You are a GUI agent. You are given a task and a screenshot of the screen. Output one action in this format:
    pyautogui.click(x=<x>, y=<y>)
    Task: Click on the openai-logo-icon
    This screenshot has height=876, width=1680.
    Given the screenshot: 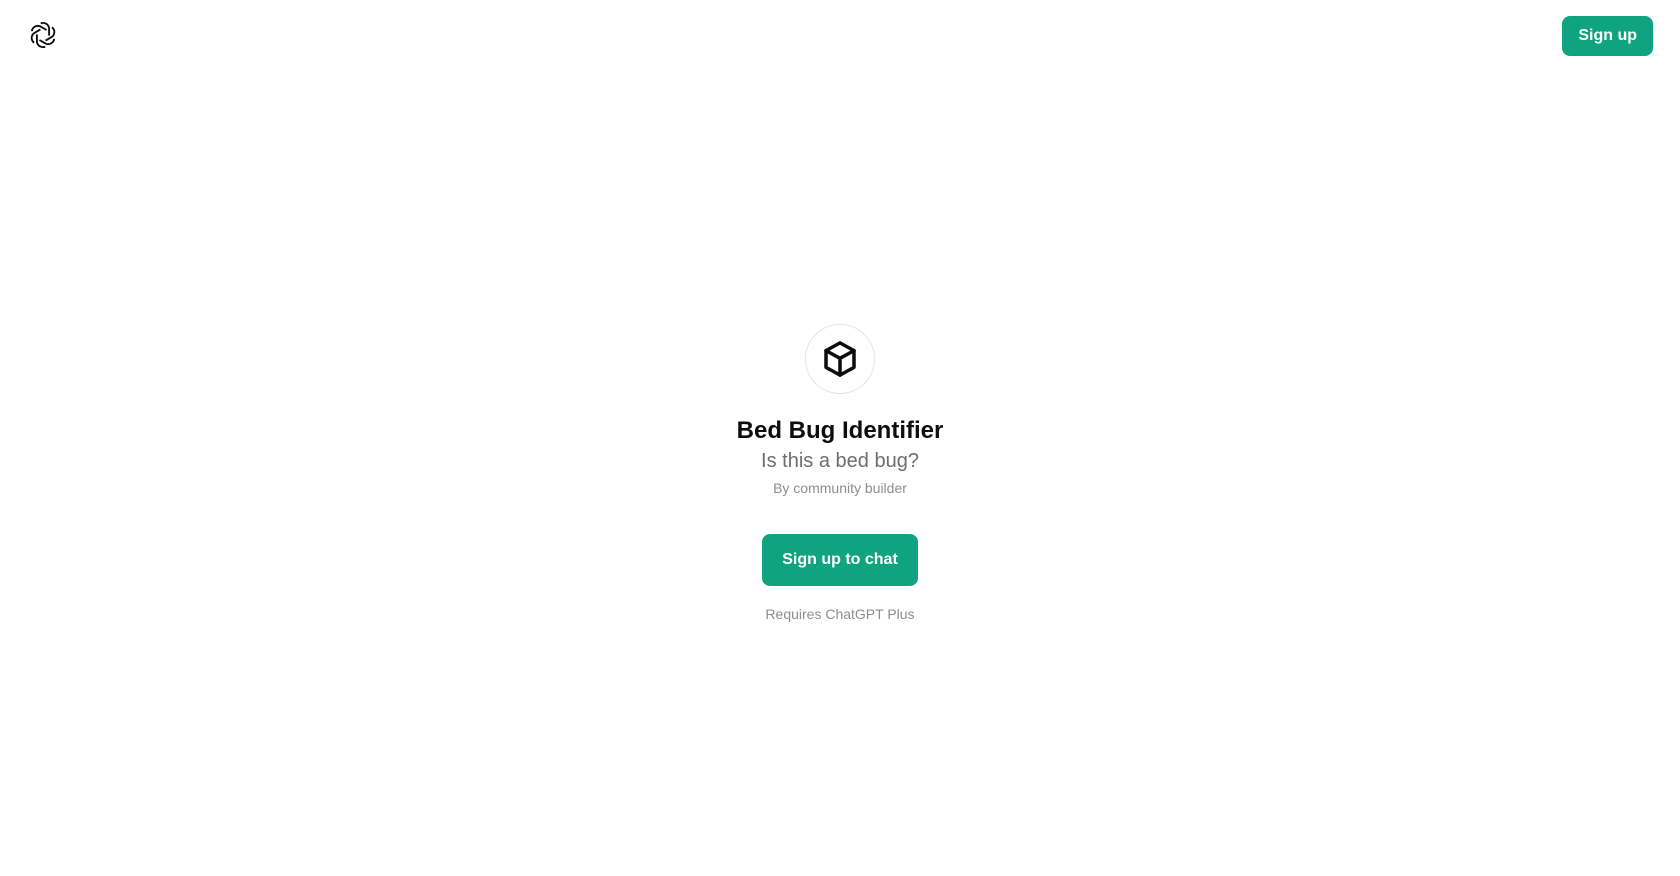 What is the action you would take?
    pyautogui.click(x=43, y=35)
    